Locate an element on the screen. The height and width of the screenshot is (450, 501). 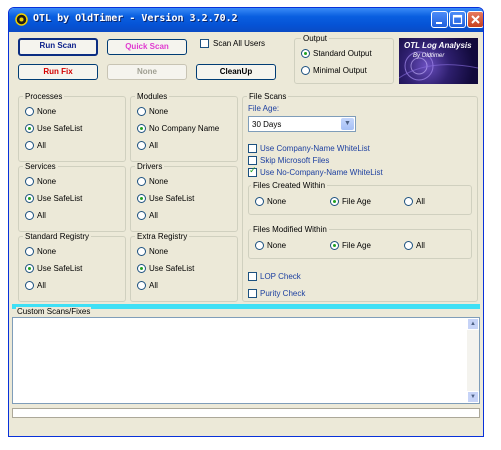
files-created-title: Files Created Within is located at coordinates (289, 185).